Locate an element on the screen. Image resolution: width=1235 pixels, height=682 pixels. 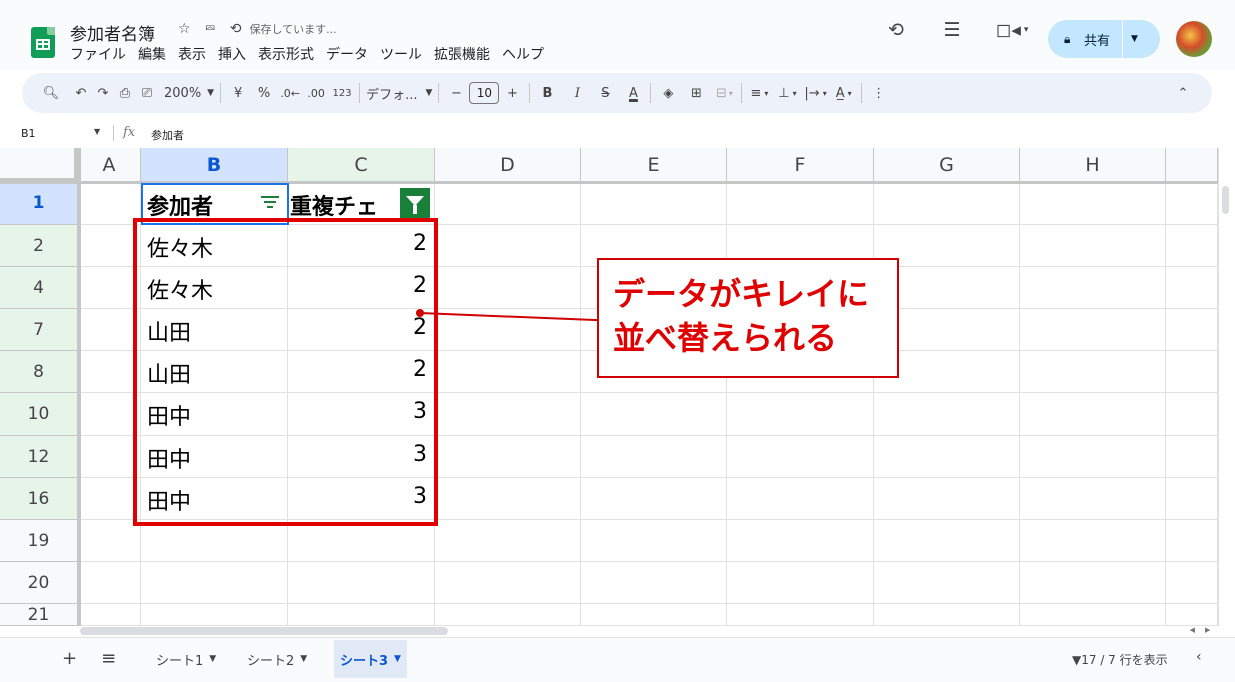
fill-color-icon: ◈ is located at coordinates (668, 93).